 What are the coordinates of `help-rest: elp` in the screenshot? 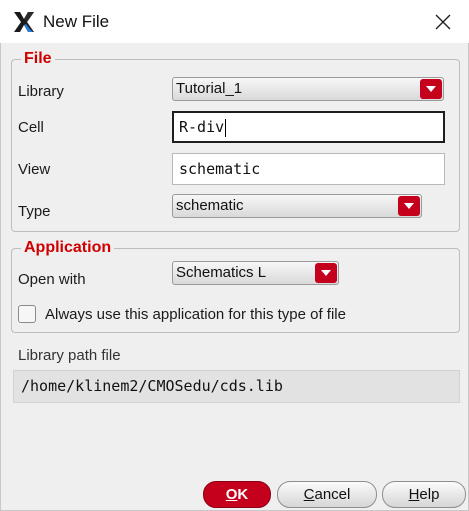 It's located at (429, 494).